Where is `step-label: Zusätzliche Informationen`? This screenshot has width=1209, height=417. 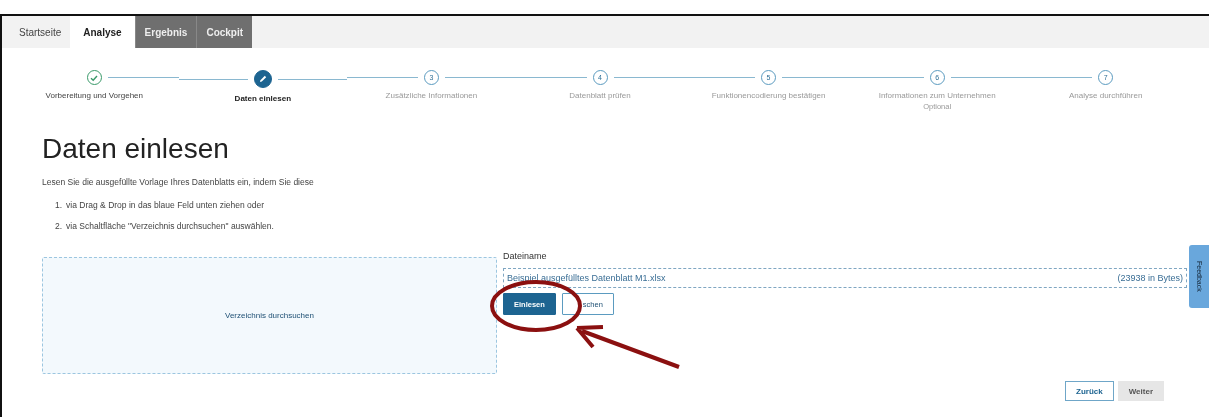 step-label: Zusätzliche Informationen is located at coordinates (431, 95).